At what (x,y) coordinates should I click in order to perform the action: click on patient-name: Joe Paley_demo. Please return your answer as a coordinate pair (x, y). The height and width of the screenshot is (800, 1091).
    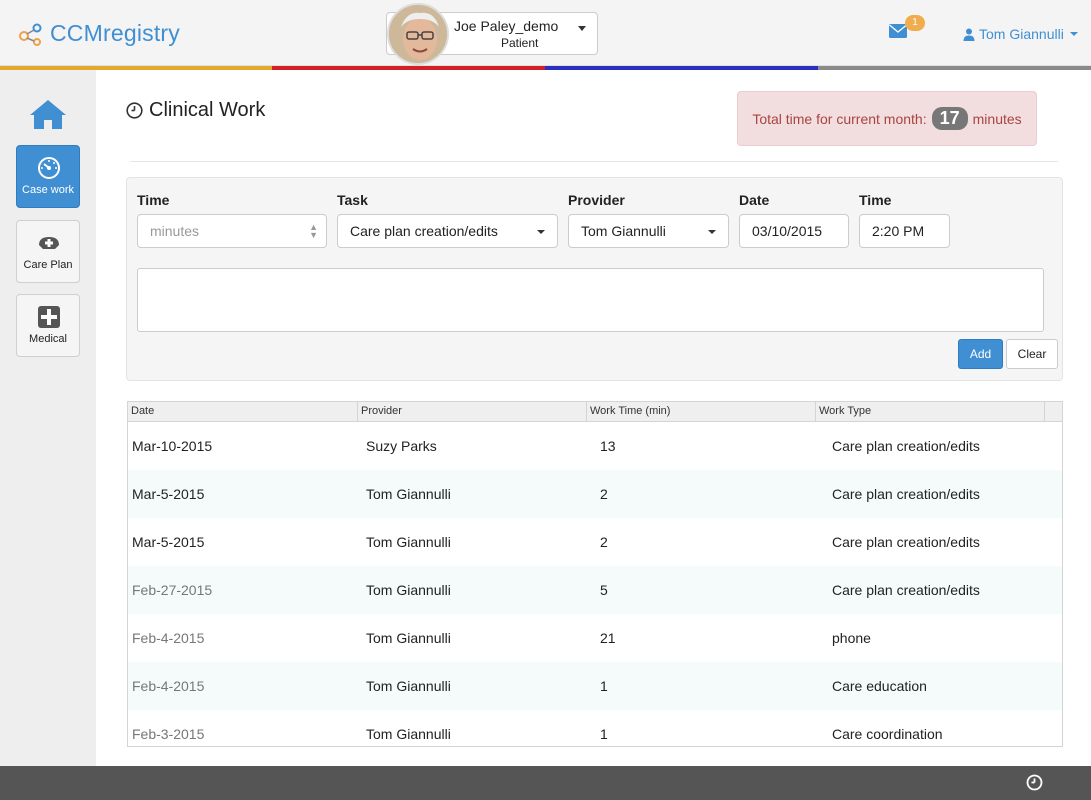
    Looking at the image, I should click on (506, 26).